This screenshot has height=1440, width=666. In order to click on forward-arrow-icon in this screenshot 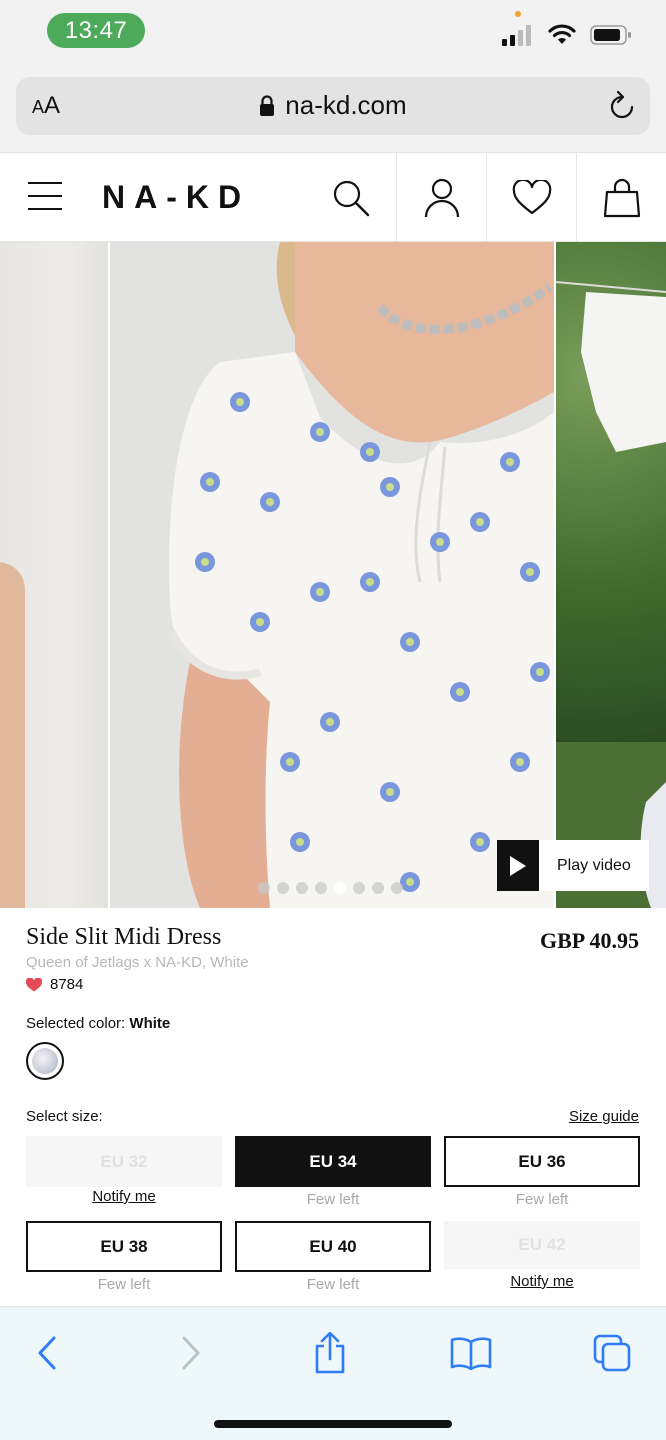, I will do `click(191, 1353)`.